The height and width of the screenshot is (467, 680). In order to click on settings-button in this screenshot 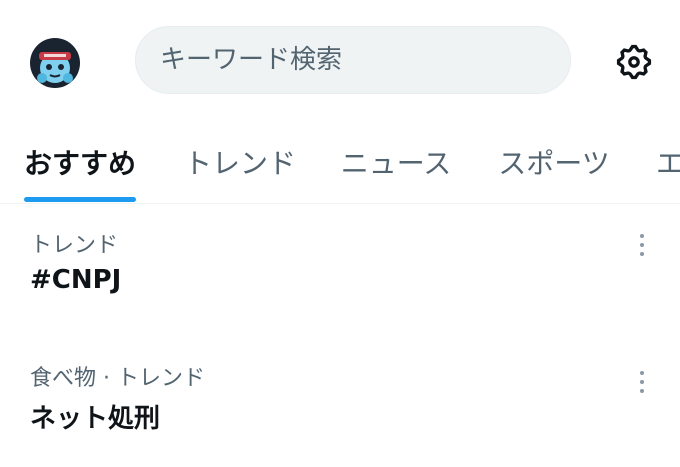, I will do `click(634, 62)`.